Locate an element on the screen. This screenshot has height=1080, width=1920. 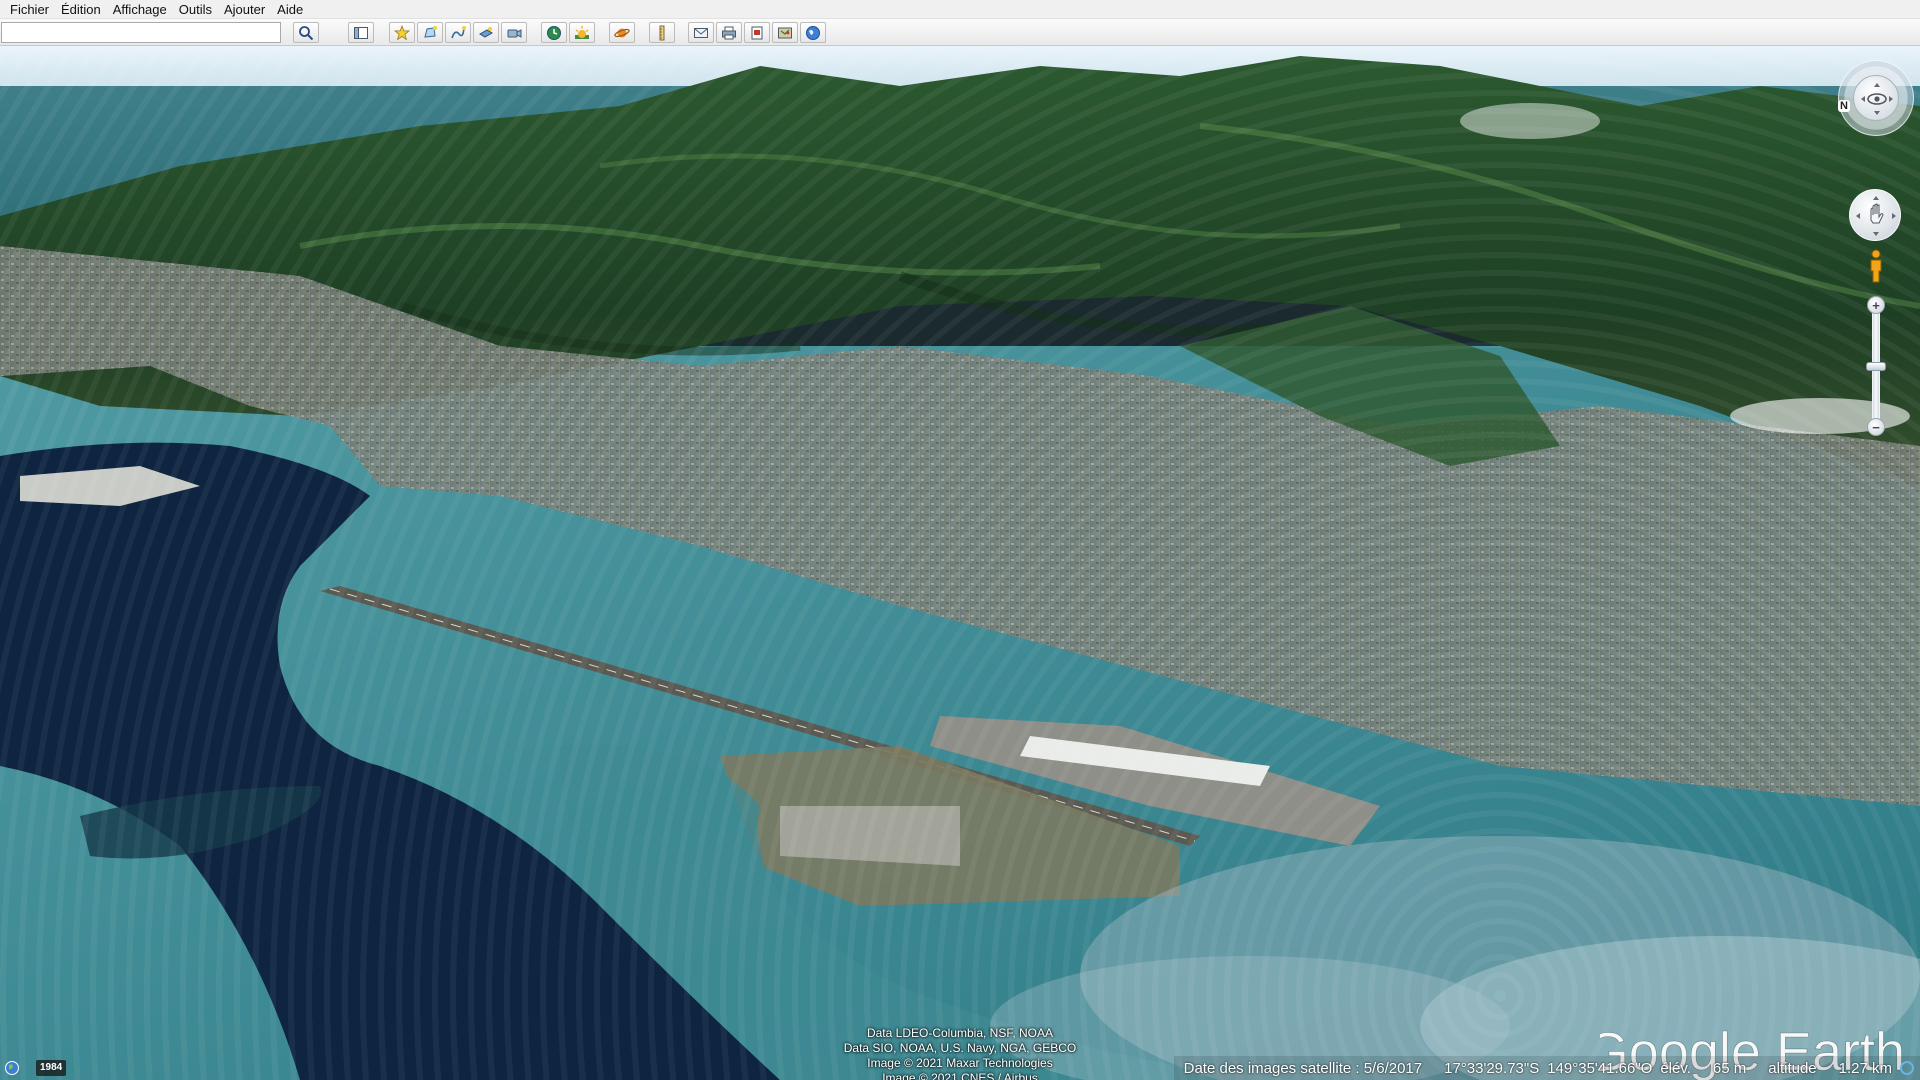
menu-edition: Édition is located at coordinates (81, 9).